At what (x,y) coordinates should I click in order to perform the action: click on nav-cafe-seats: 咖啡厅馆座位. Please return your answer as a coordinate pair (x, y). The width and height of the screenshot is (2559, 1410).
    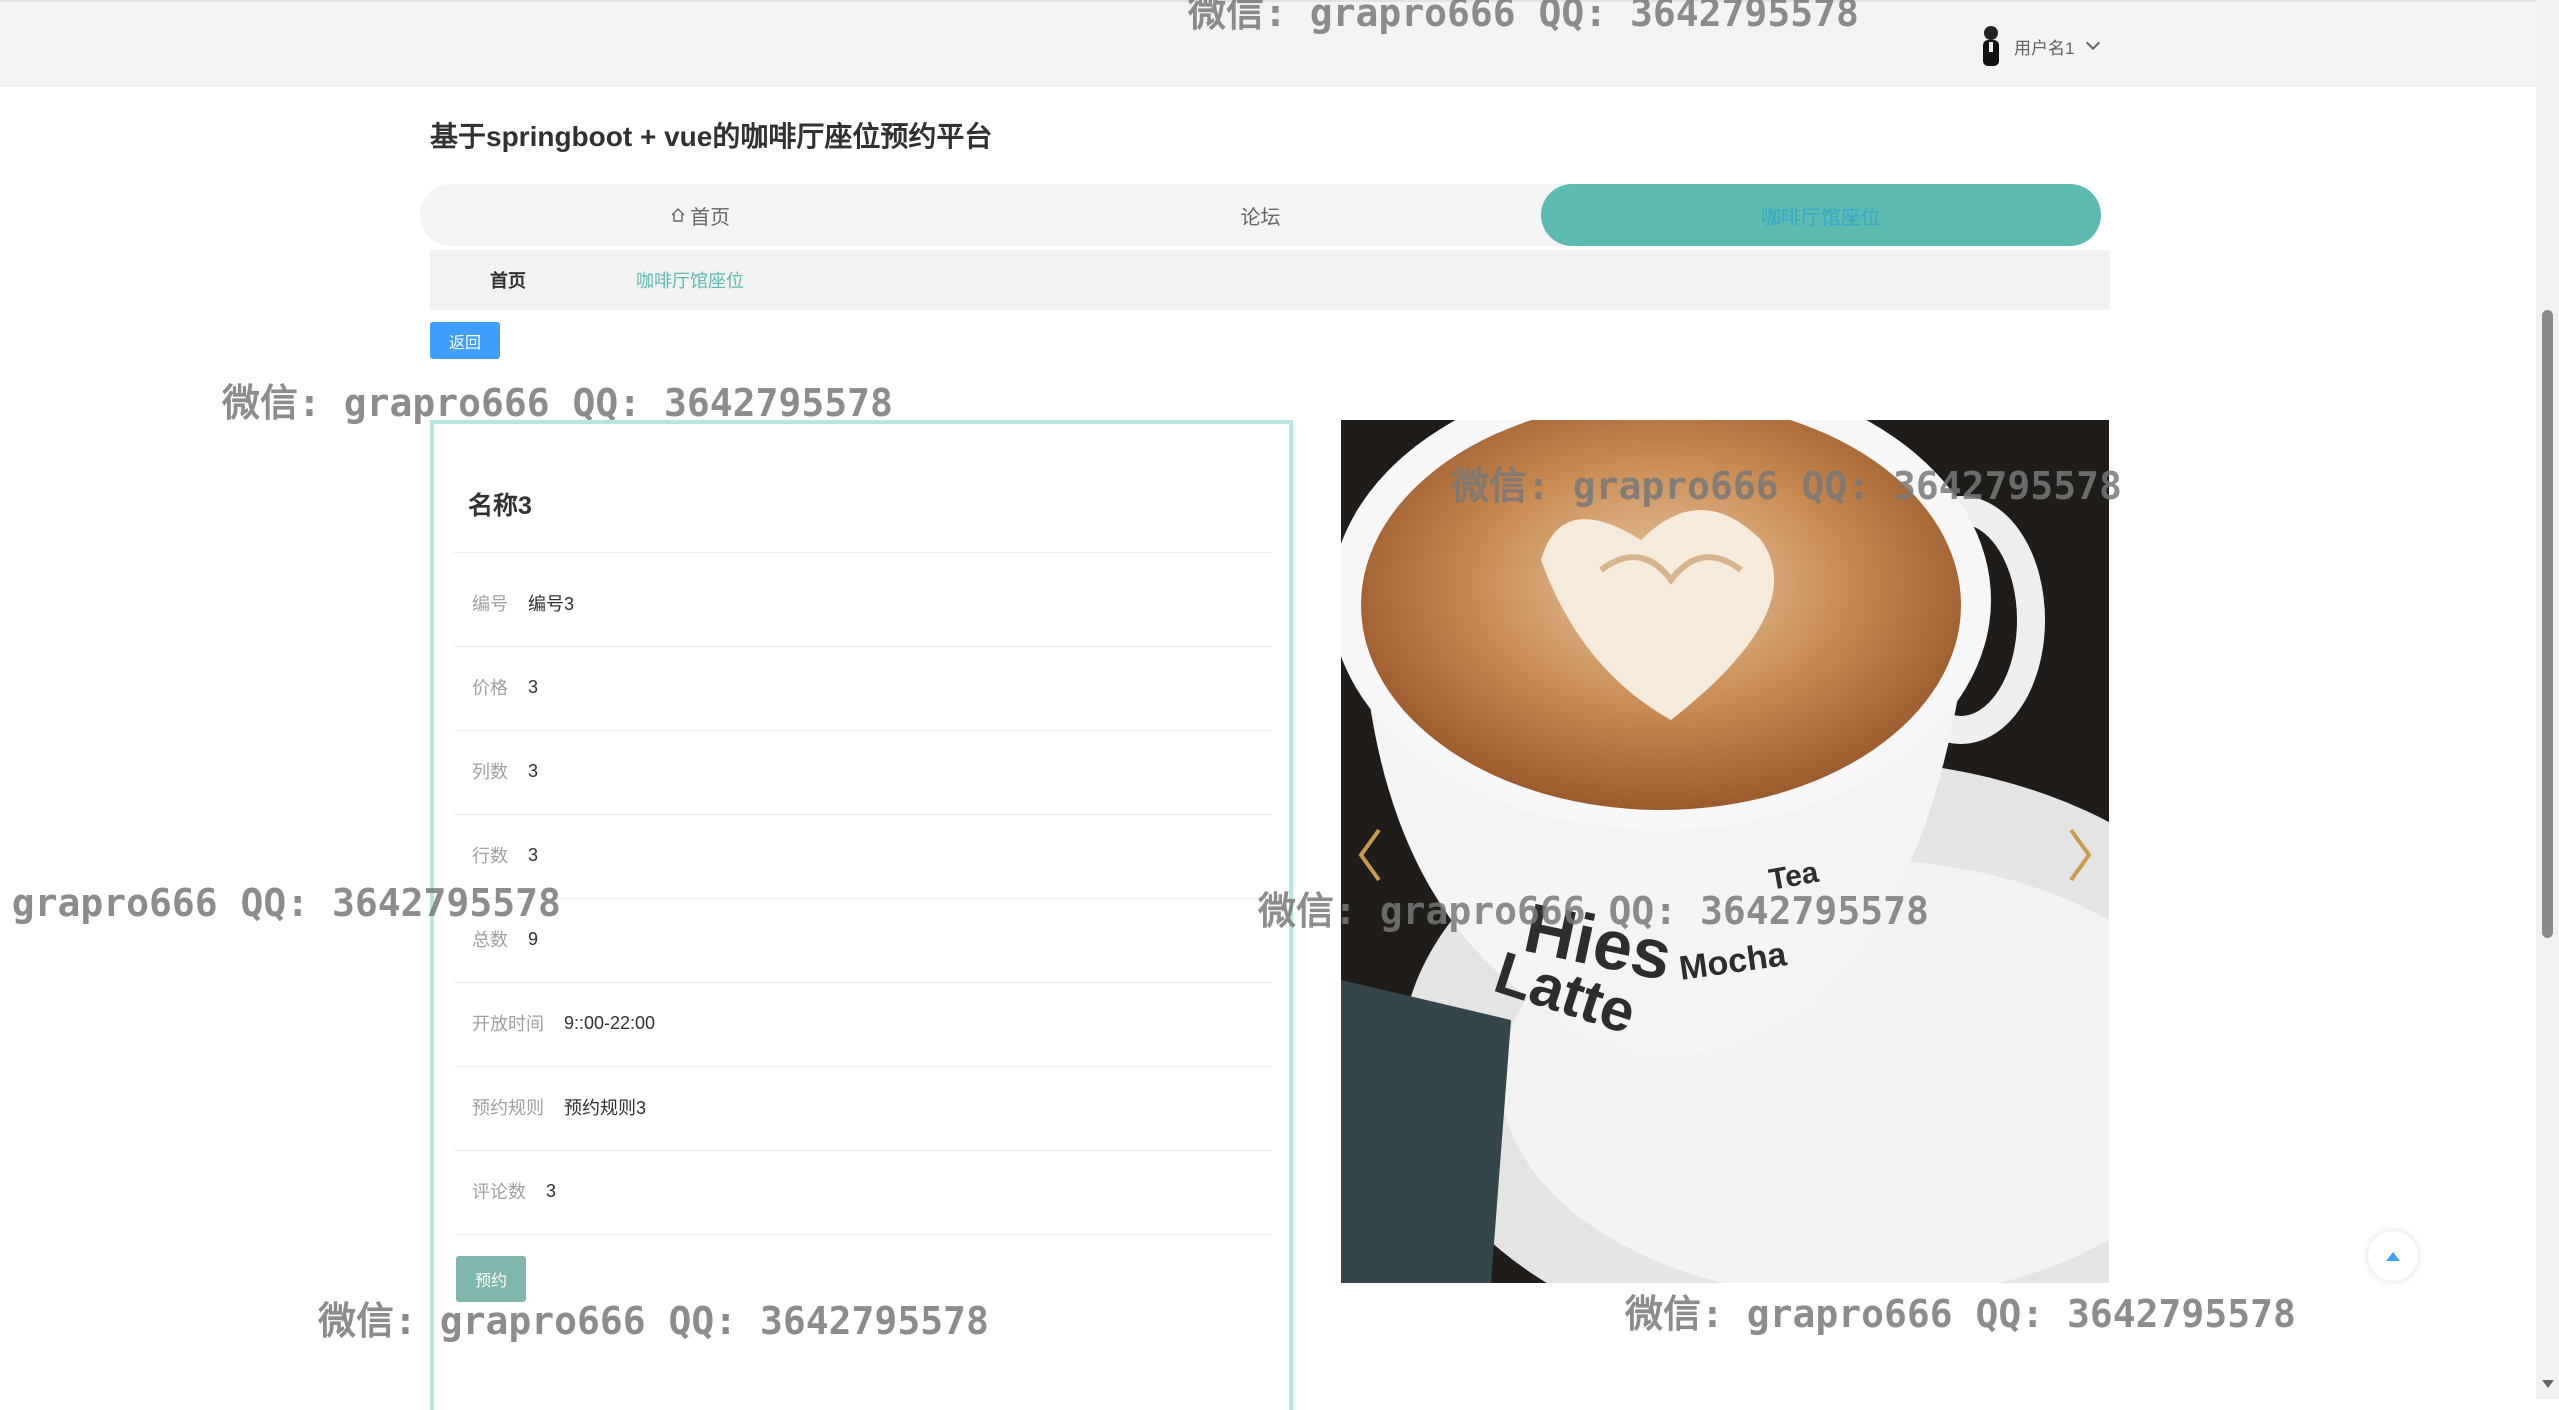
    Looking at the image, I should click on (1820, 215).